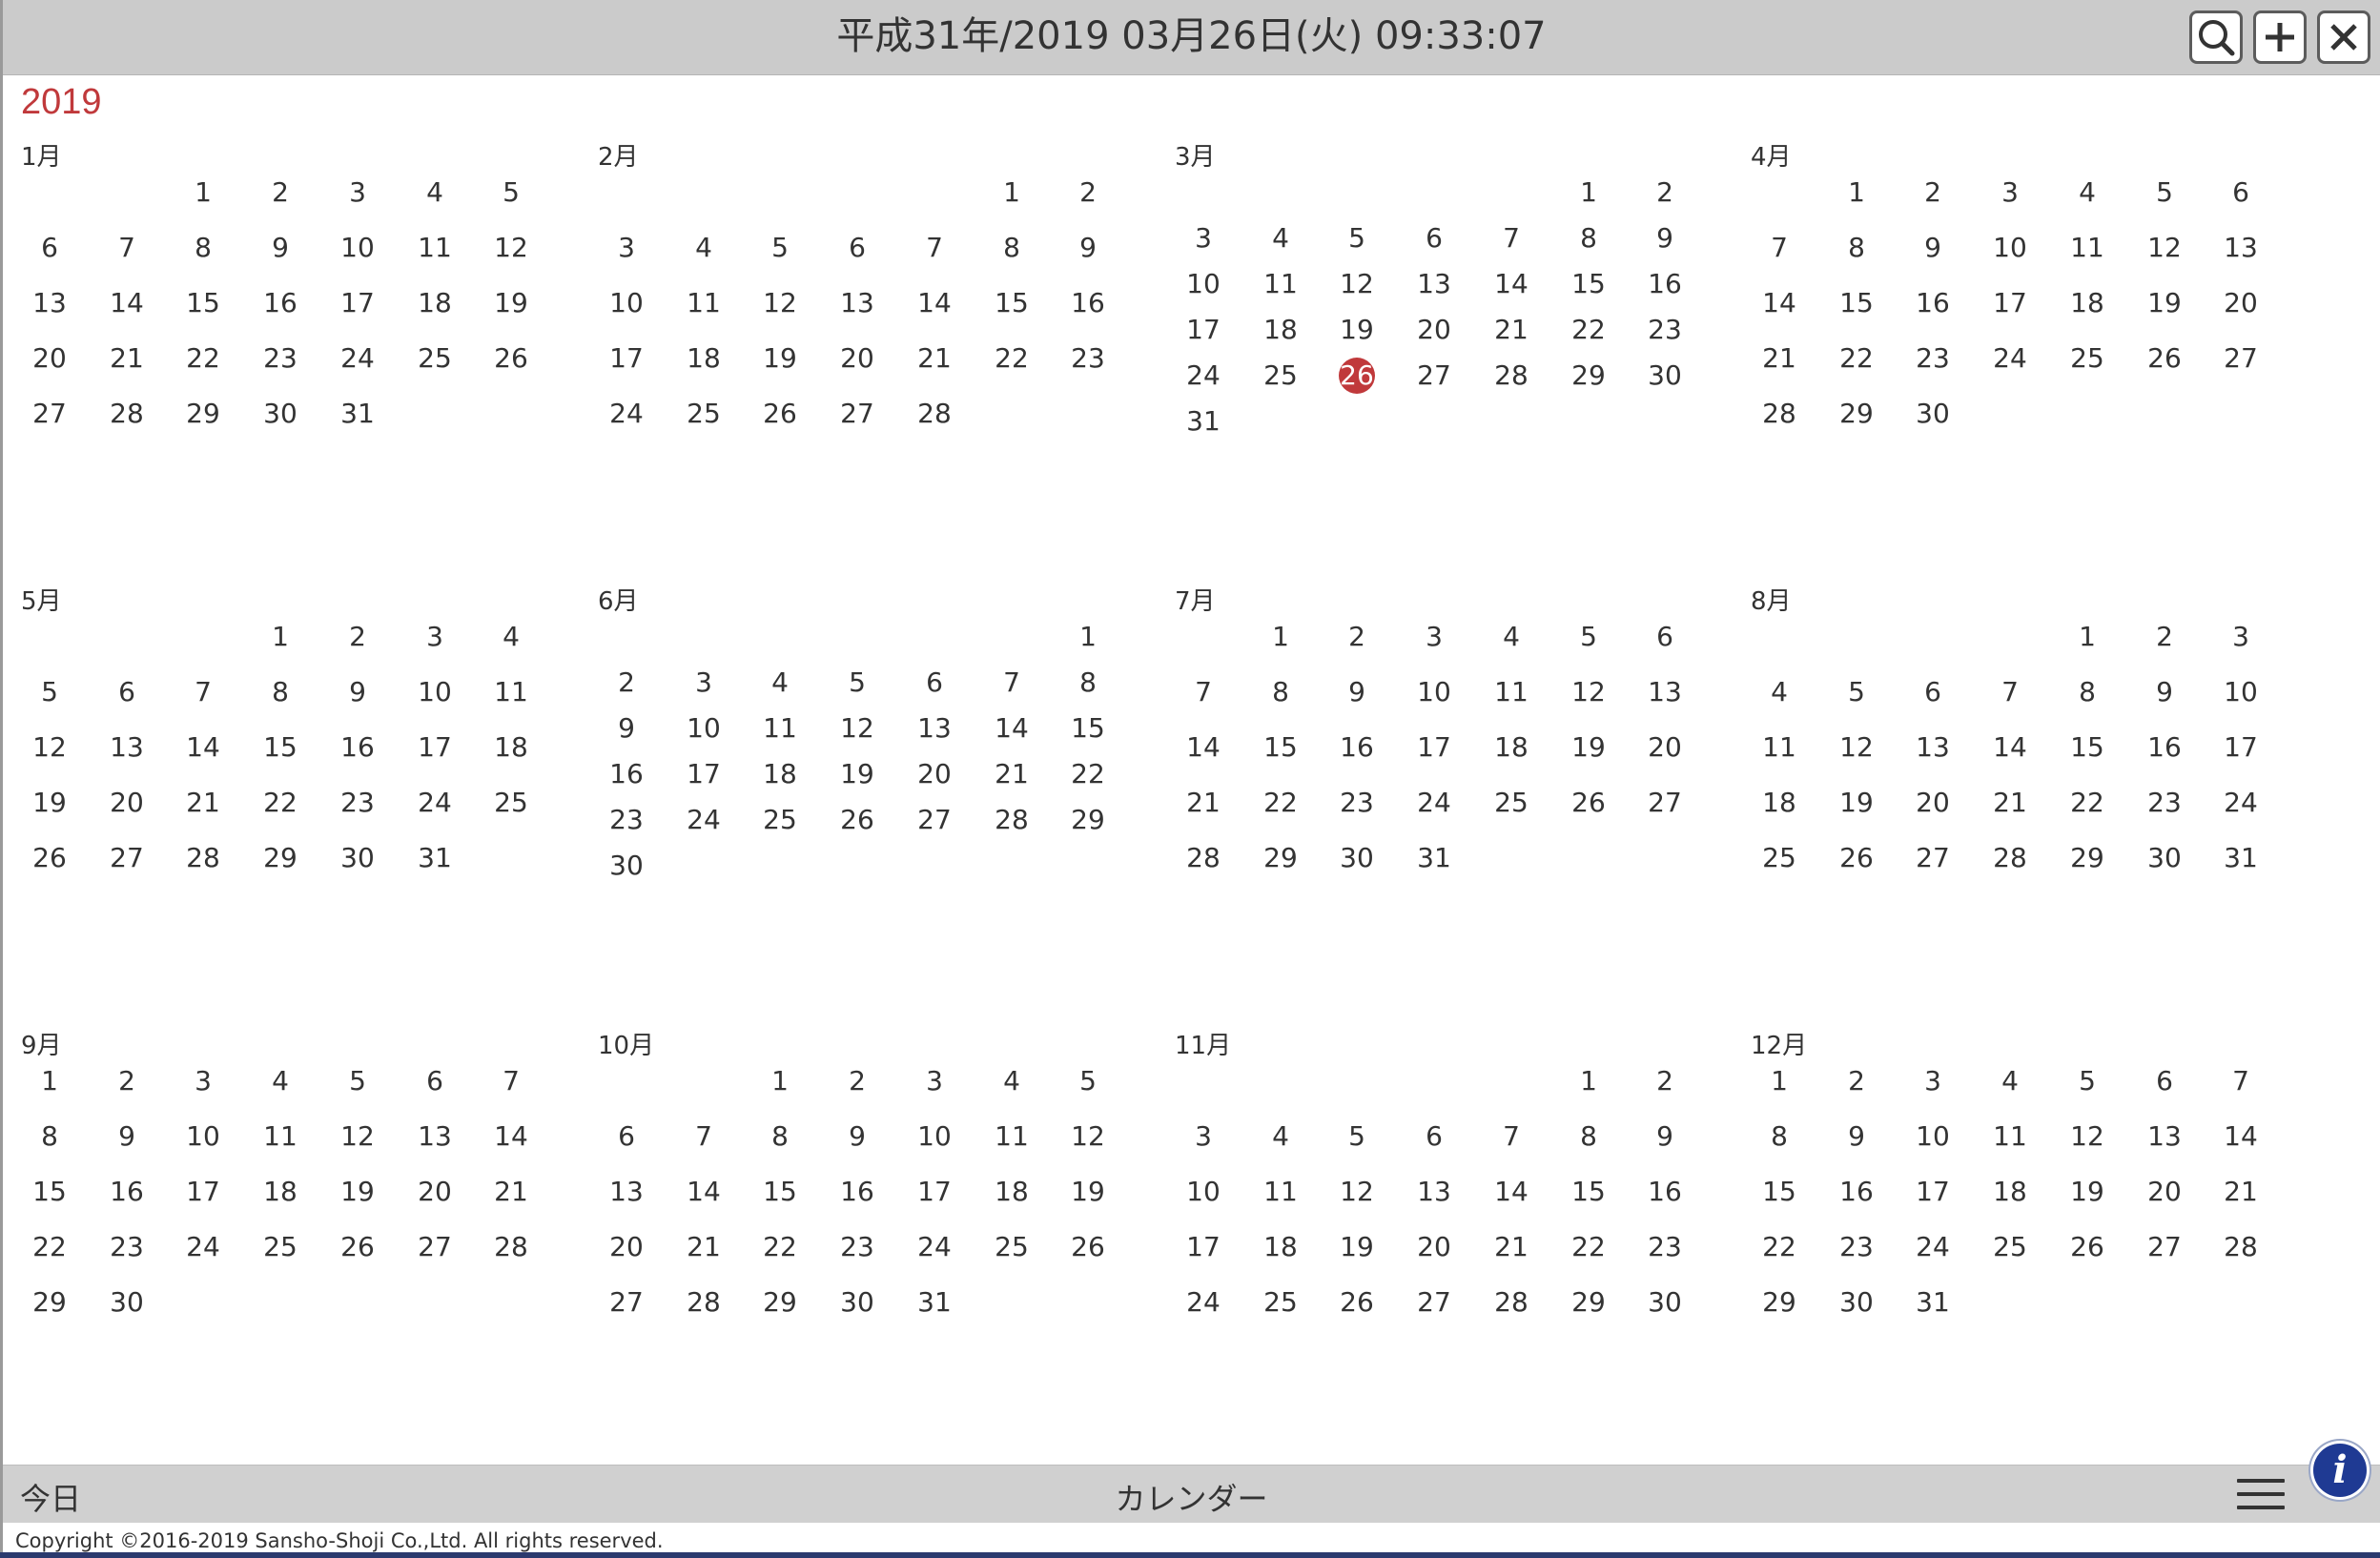  I want to click on day-cell: 30, so click(2165, 858).